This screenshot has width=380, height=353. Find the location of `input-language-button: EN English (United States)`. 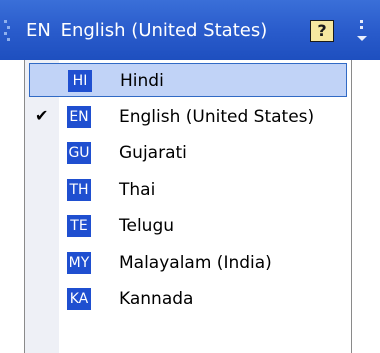

input-language-button: EN English (United States) is located at coordinates (146, 31).